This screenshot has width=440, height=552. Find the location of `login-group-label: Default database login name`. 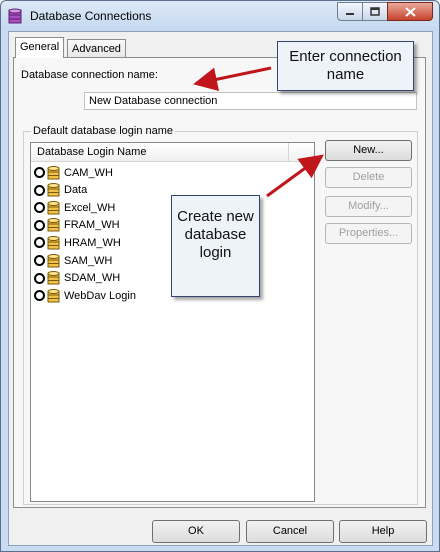

login-group-label: Default database login name is located at coordinates (103, 131).